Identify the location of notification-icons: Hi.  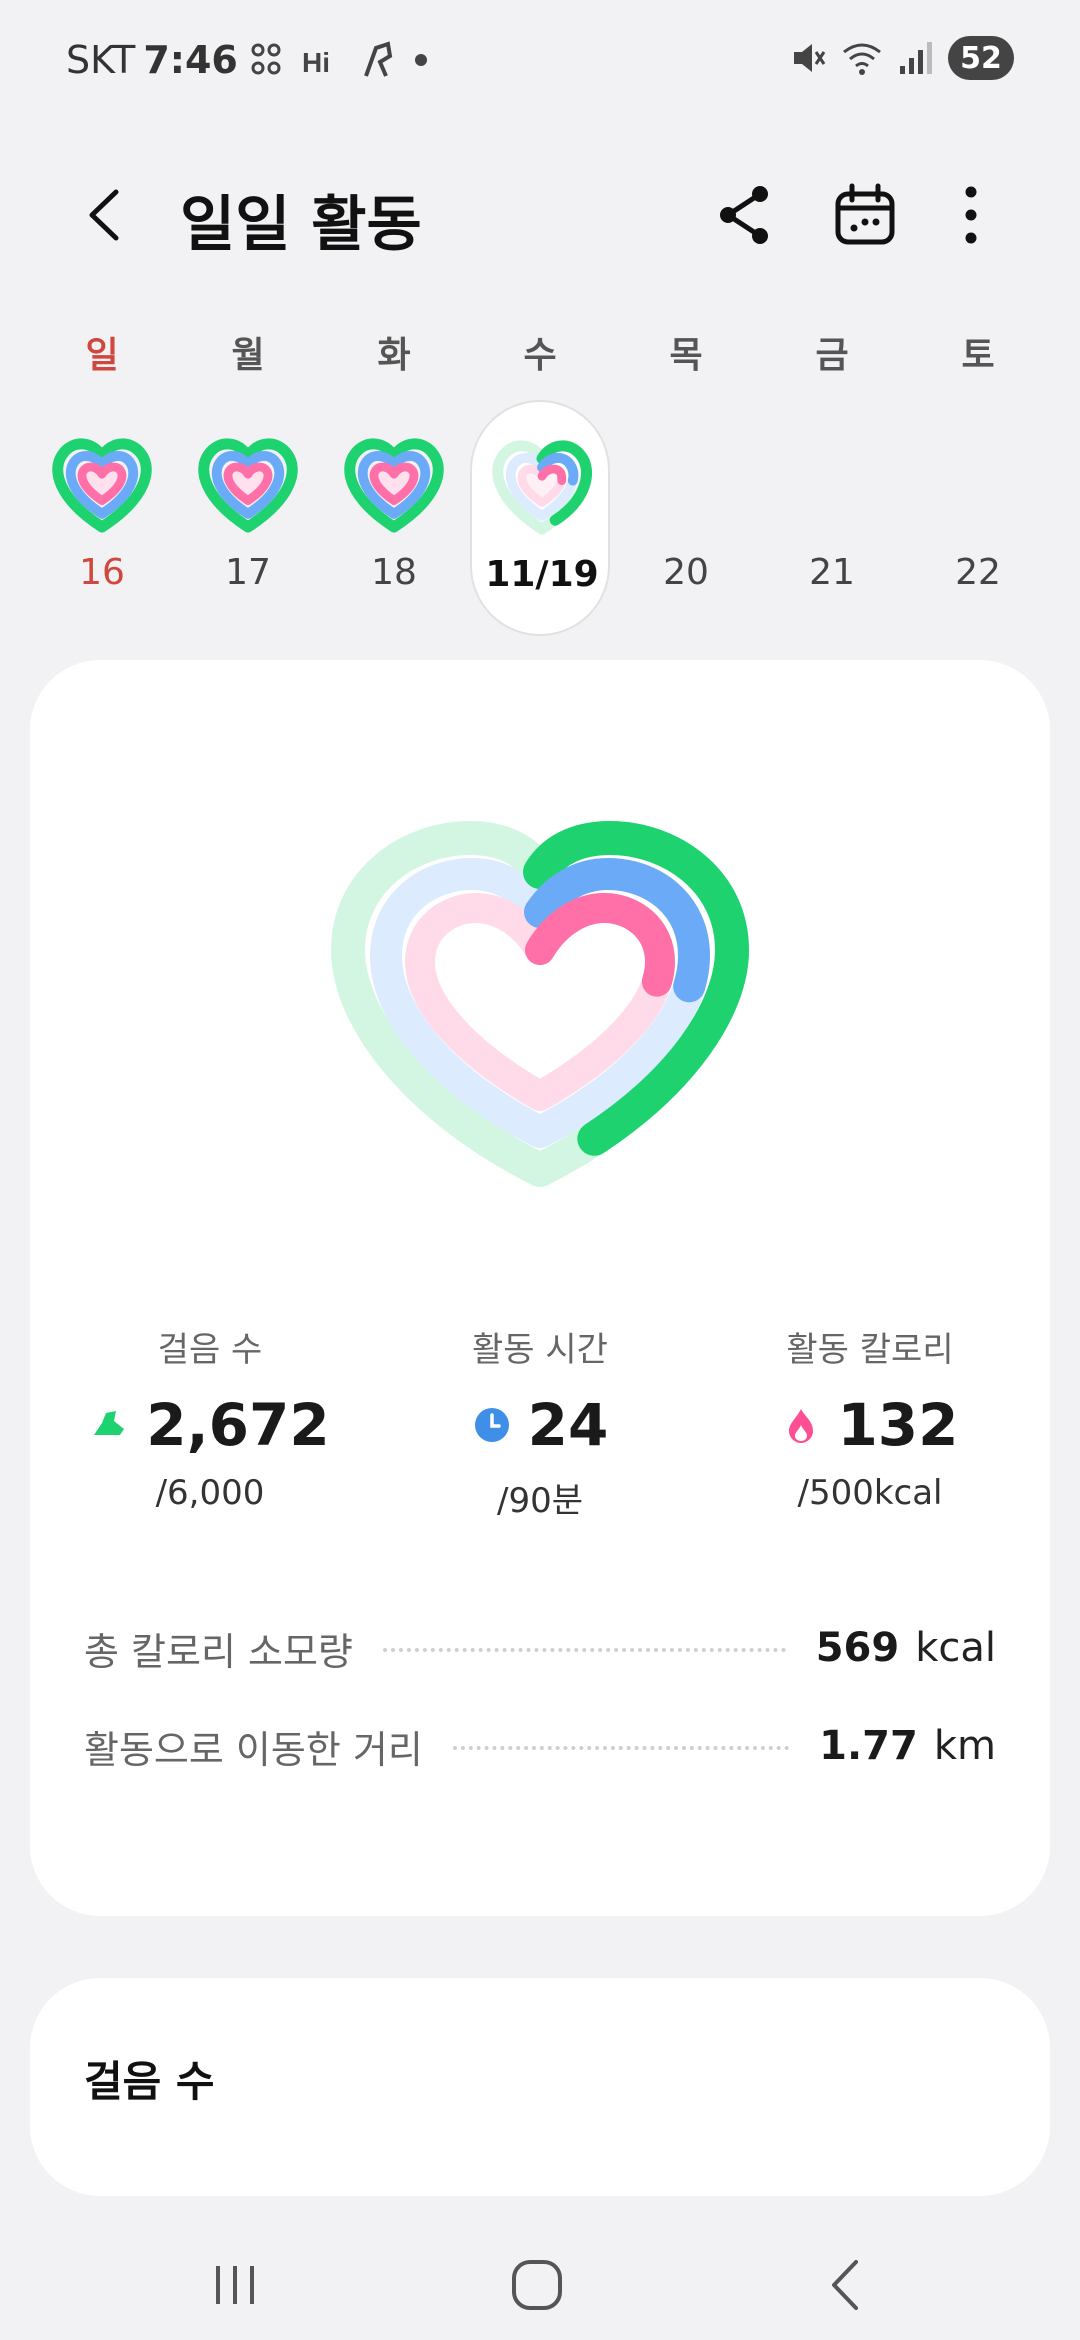
(339, 60).